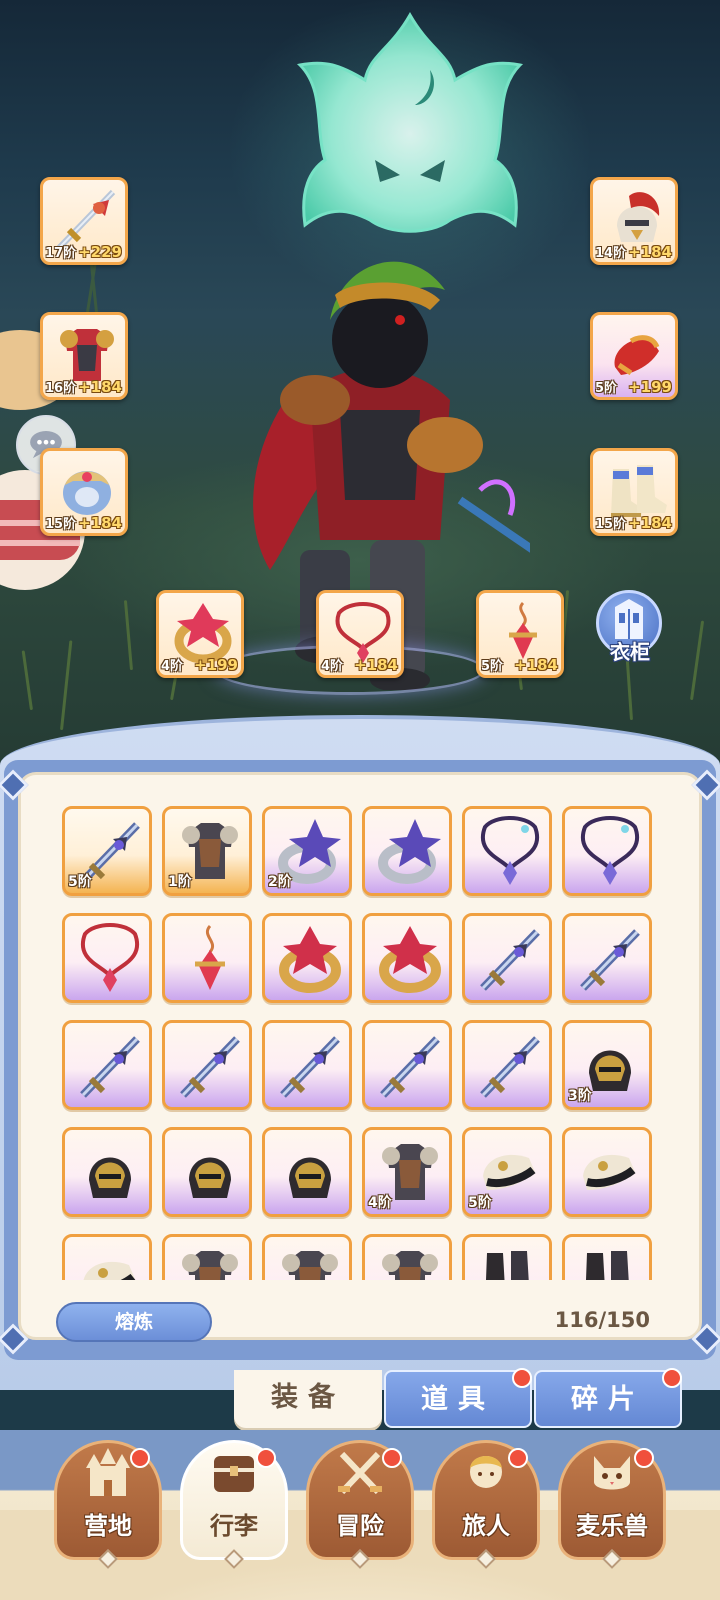 The width and height of the screenshot is (720, 1600). What do you see at coordinates (407, 1172) in the screenshot?
I see `inventory-slot: 4阶` at bounding box center [407, 1172].